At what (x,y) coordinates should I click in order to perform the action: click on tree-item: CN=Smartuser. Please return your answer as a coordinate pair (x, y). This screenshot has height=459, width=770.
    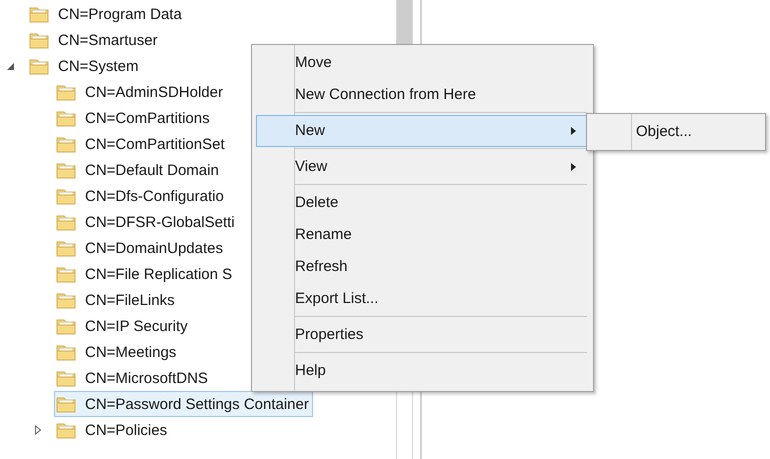
    Looking at the image, I should click on (94, 40).